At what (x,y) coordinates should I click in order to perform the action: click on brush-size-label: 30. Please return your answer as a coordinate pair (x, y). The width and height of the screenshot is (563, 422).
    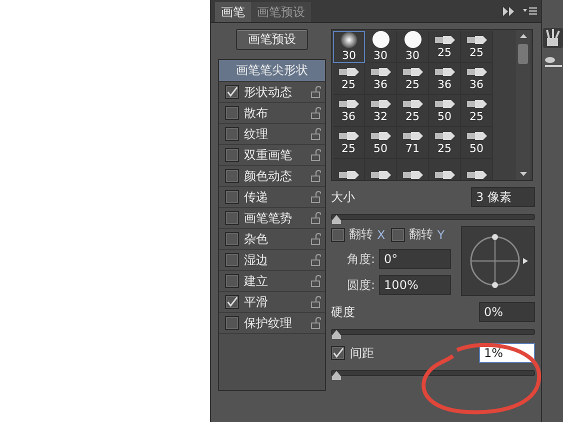
    Looking at the image, I should click on (413, 56).